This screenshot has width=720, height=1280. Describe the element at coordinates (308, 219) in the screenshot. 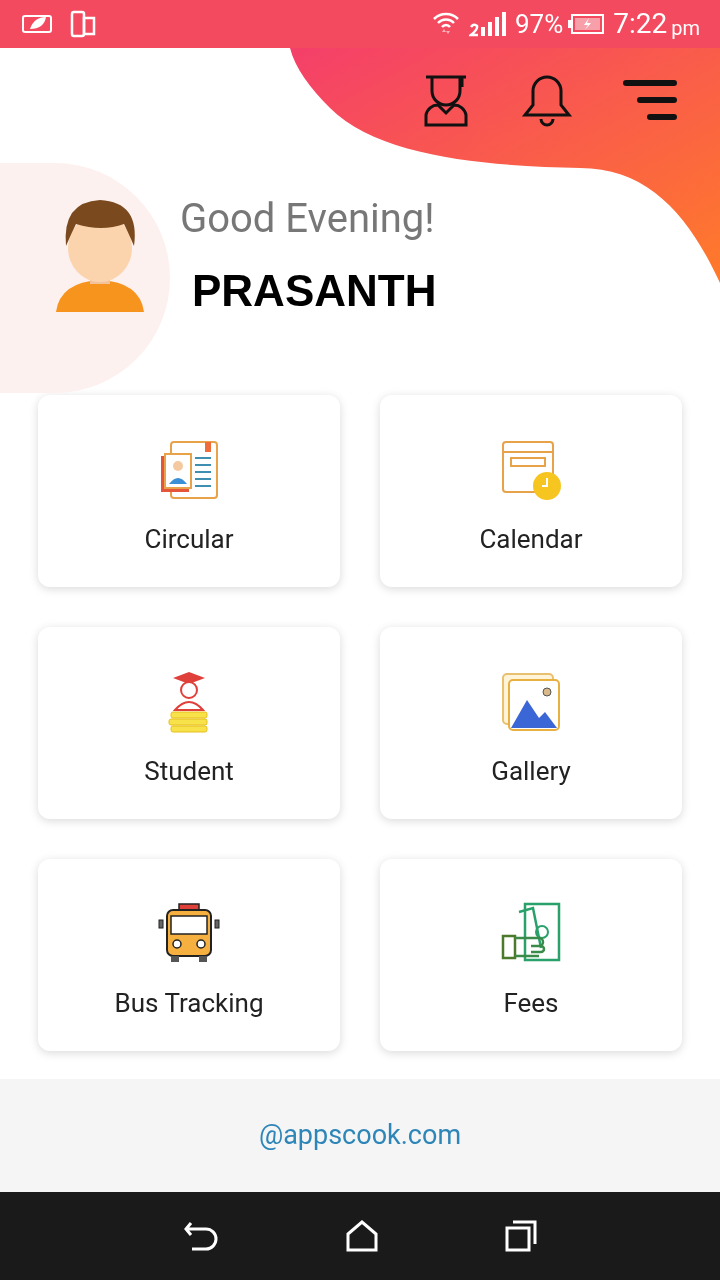

I see `greeting-text: Good Evening!` at that location.